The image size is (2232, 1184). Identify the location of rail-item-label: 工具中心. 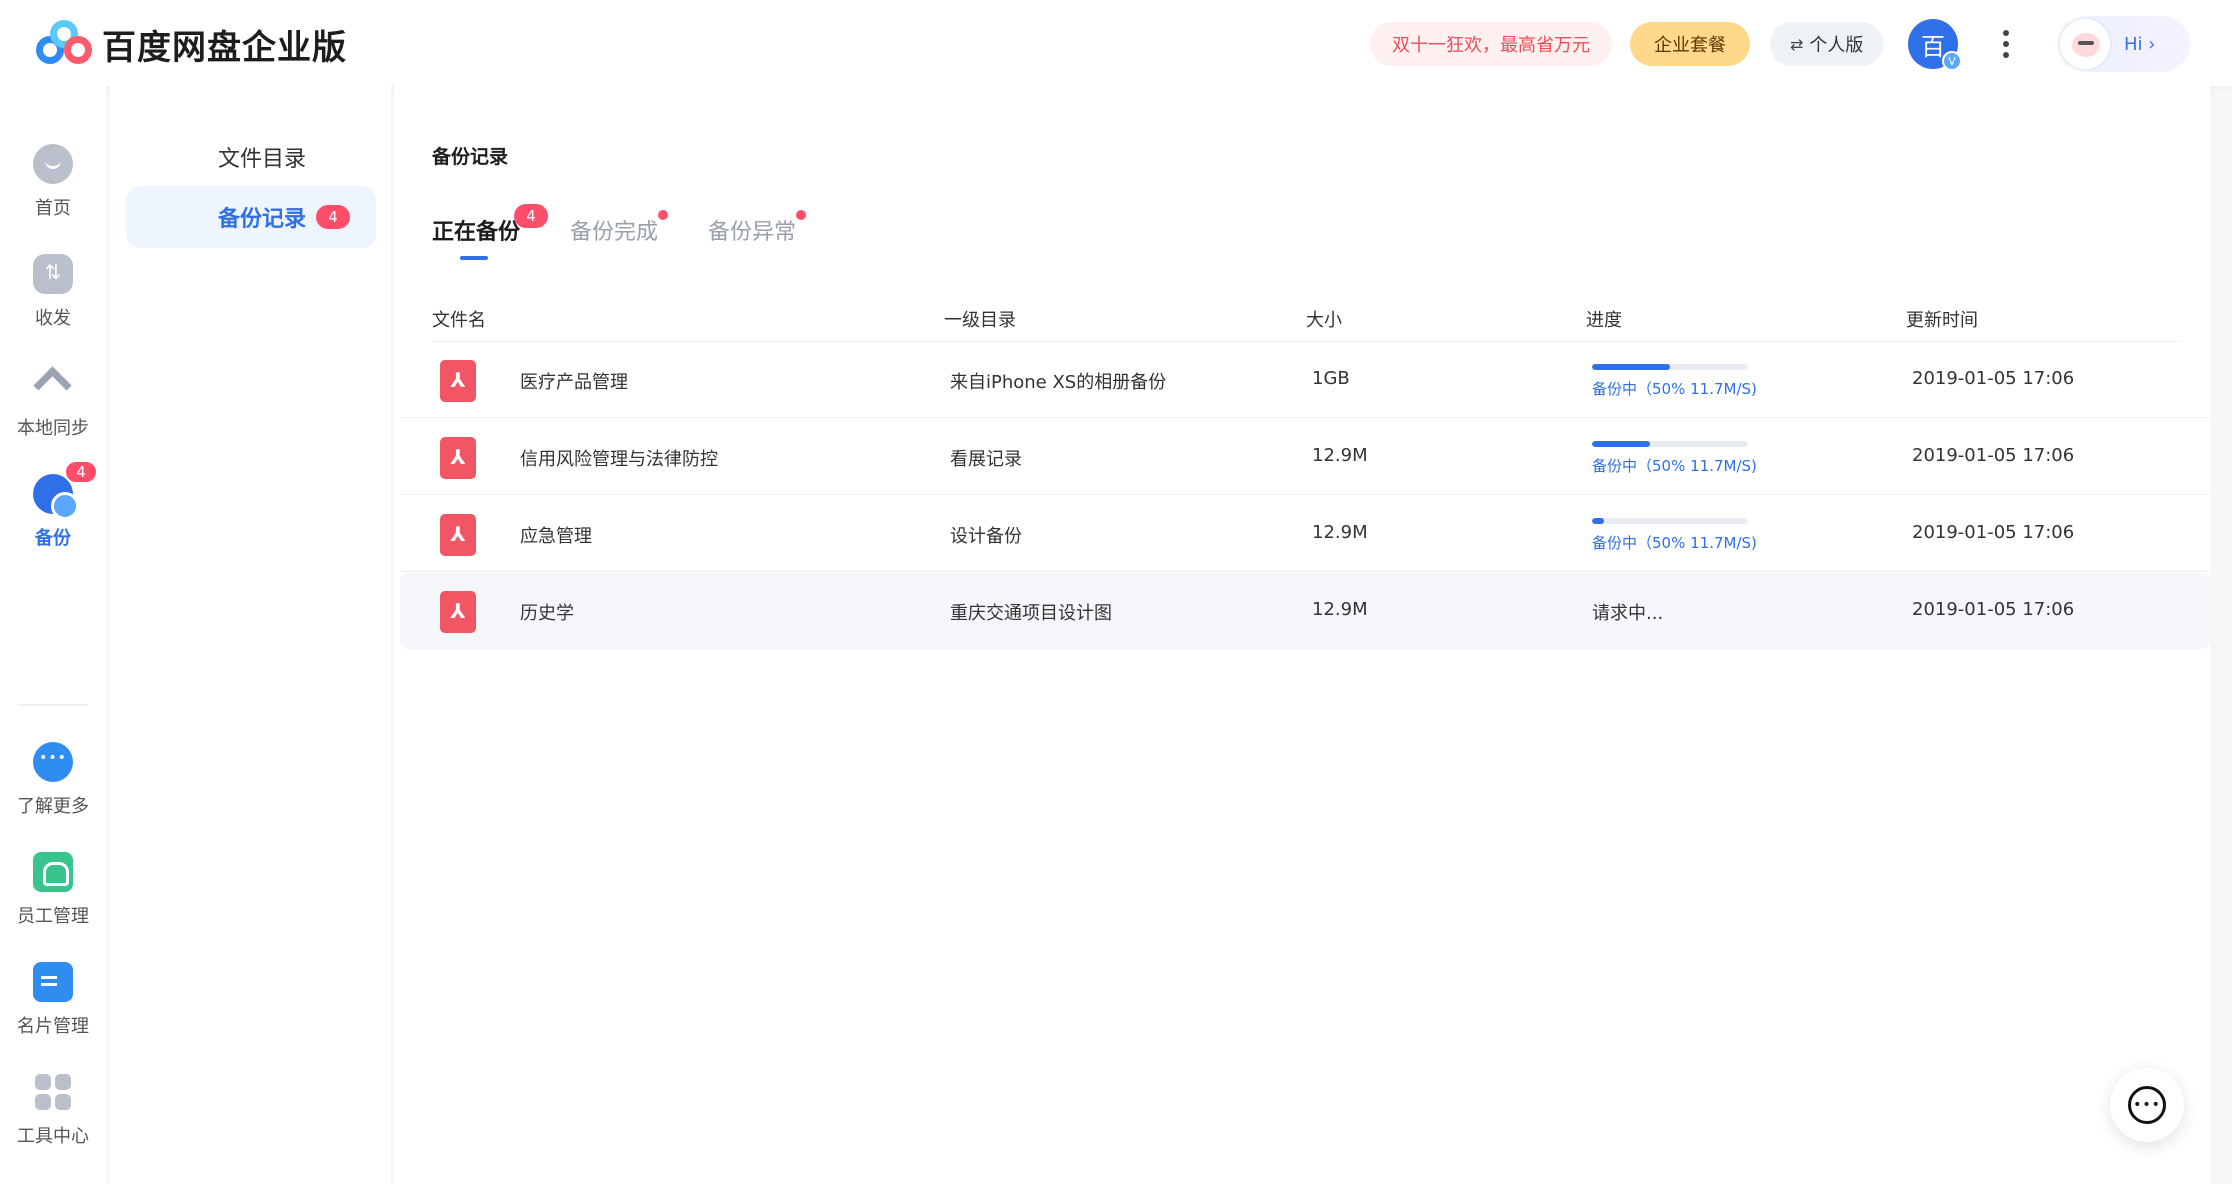
(53, 1136).